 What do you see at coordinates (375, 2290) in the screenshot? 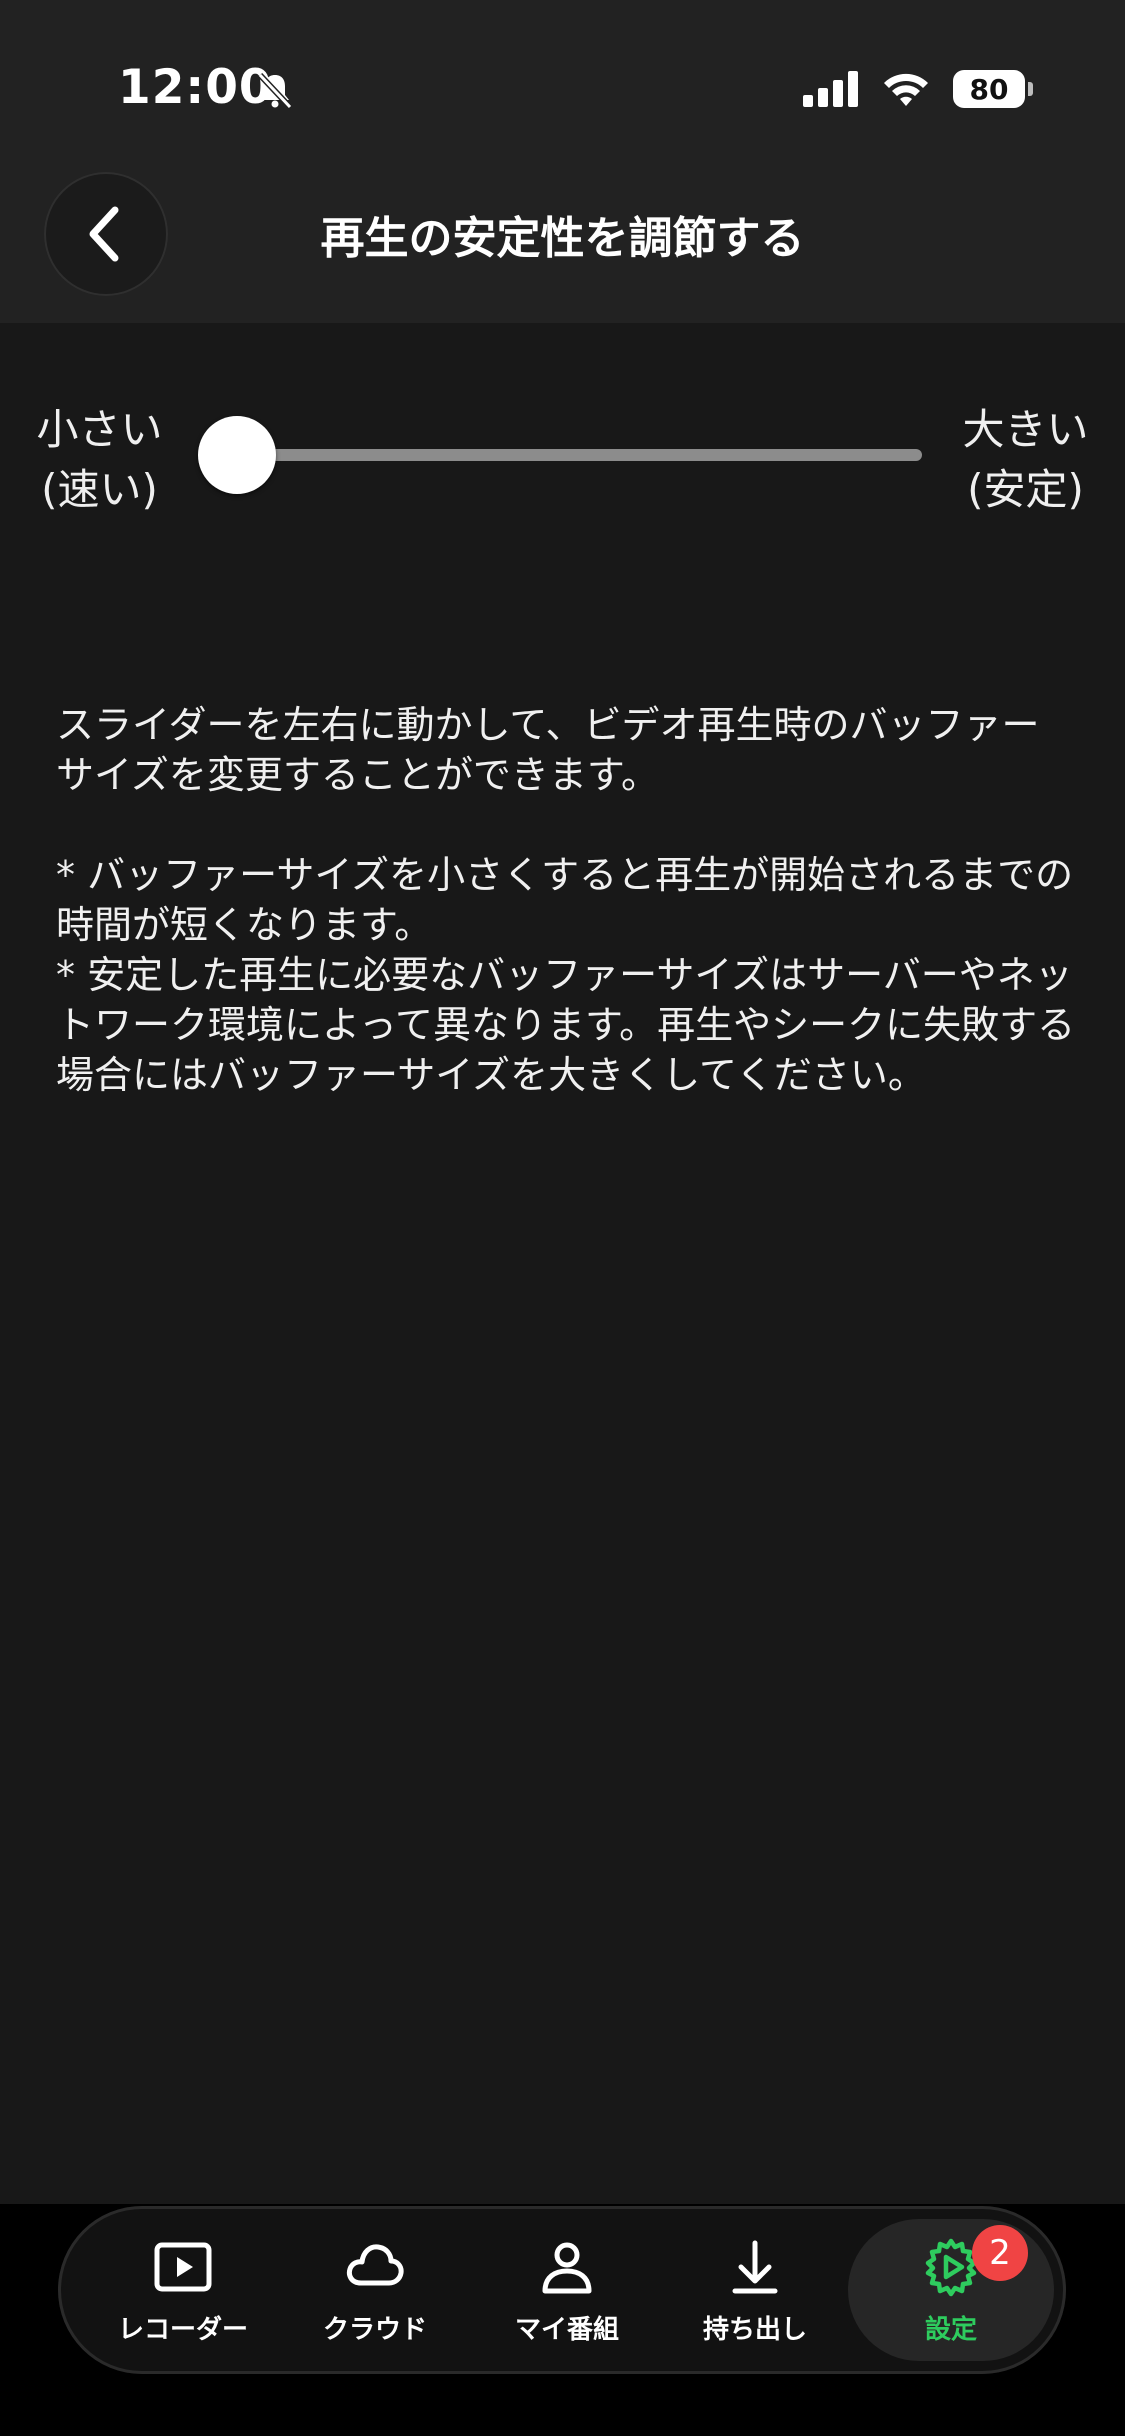
I see `tab-cloud: クラウド` at bounding box center [375, 2290].